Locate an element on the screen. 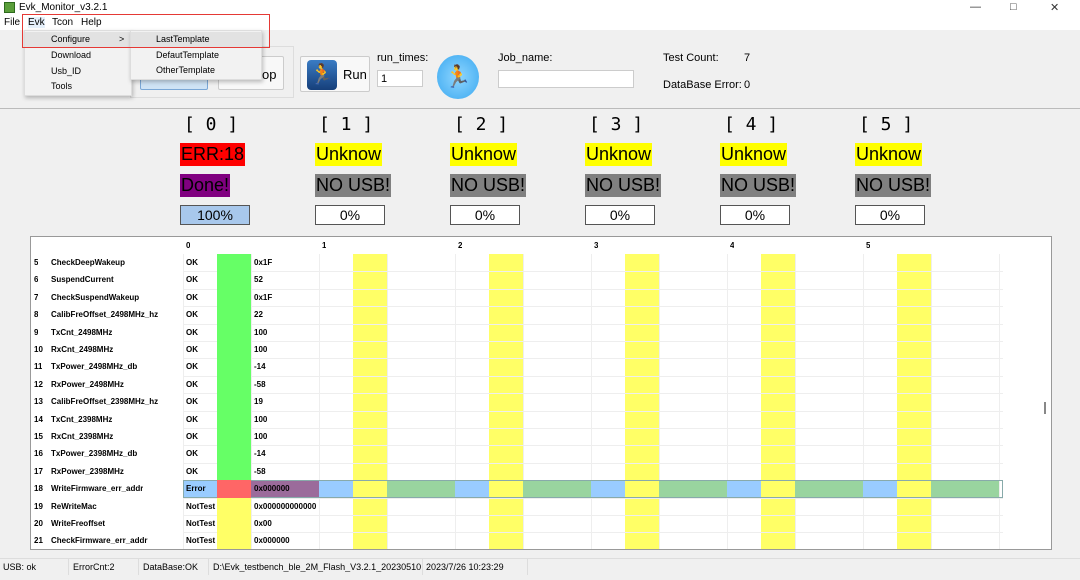  highlight-annotation is located at coordinates (146, 31).